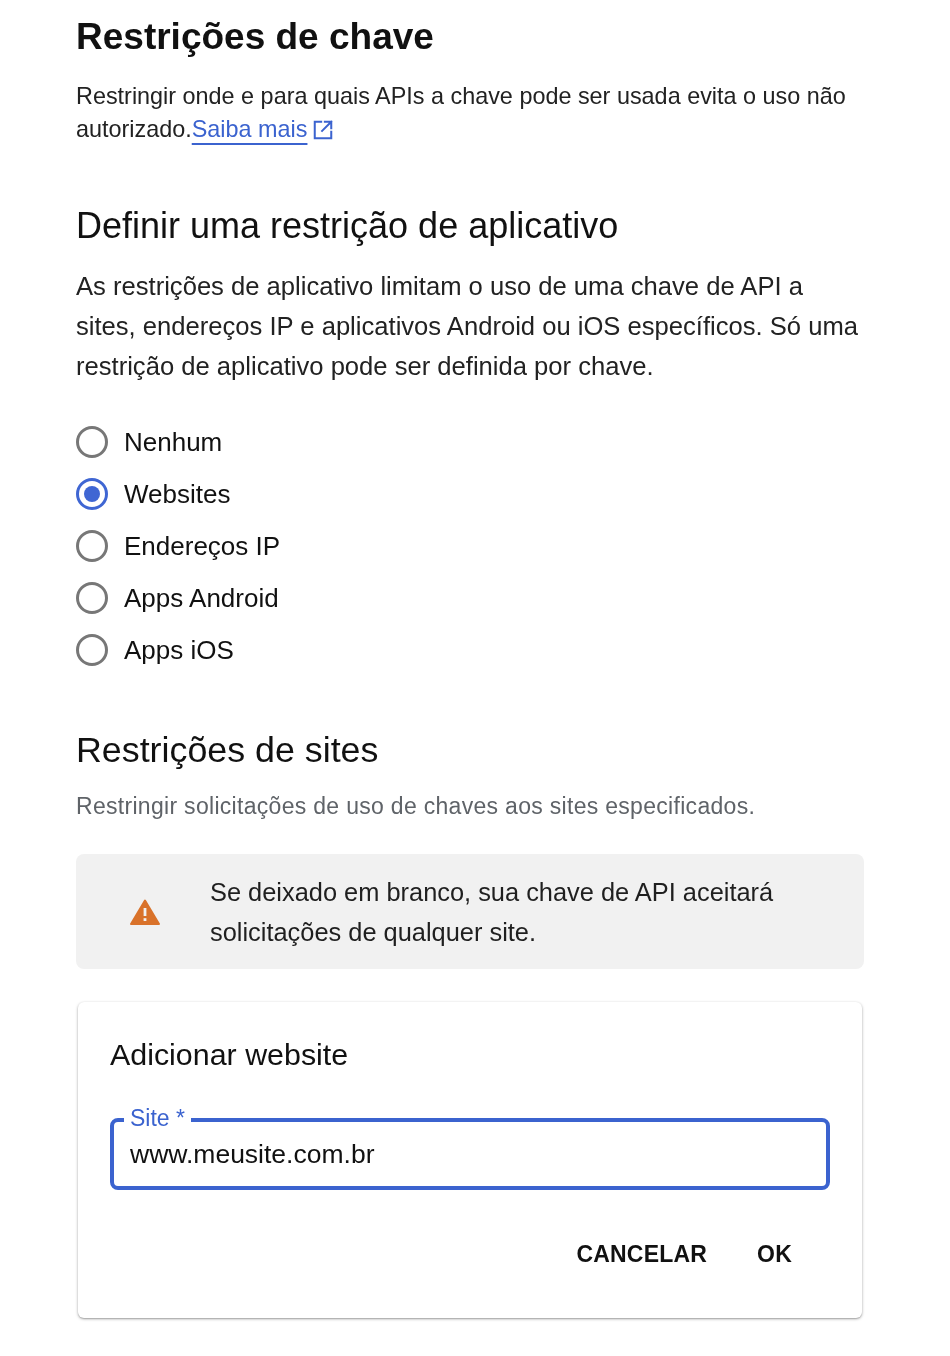  Describe the element at coordinates (774, 1254) in the screenshot. I see `dialog-button: OK` at that location.